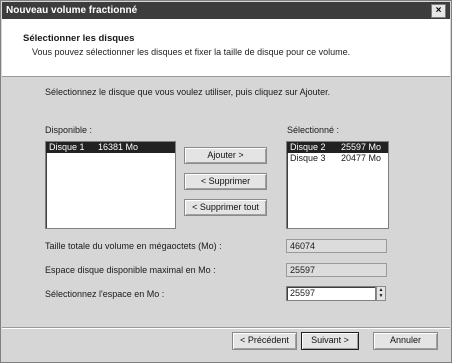 Image resolution: width=452 pixels, height=363 pixels. I want to click on add-button: Ajouter >, so click(225, 155).